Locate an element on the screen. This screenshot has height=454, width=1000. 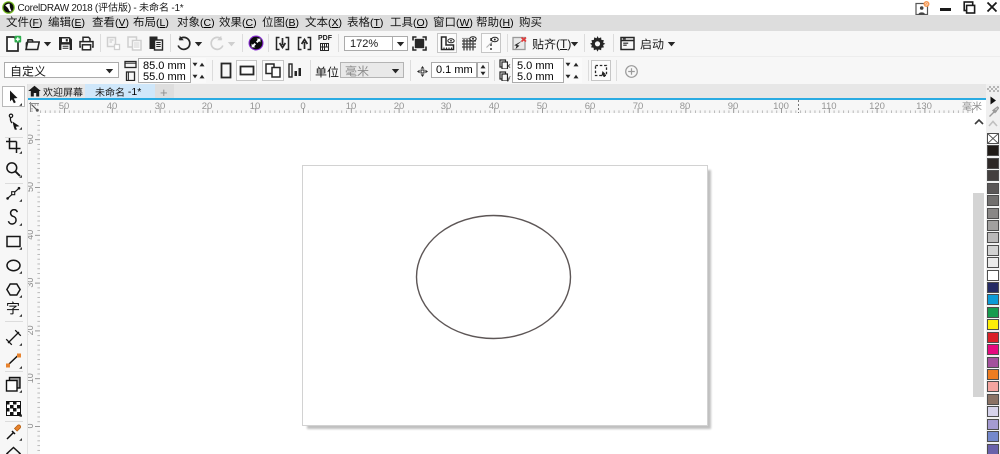
svg-text: 10 is located at coordinates (31, 378).